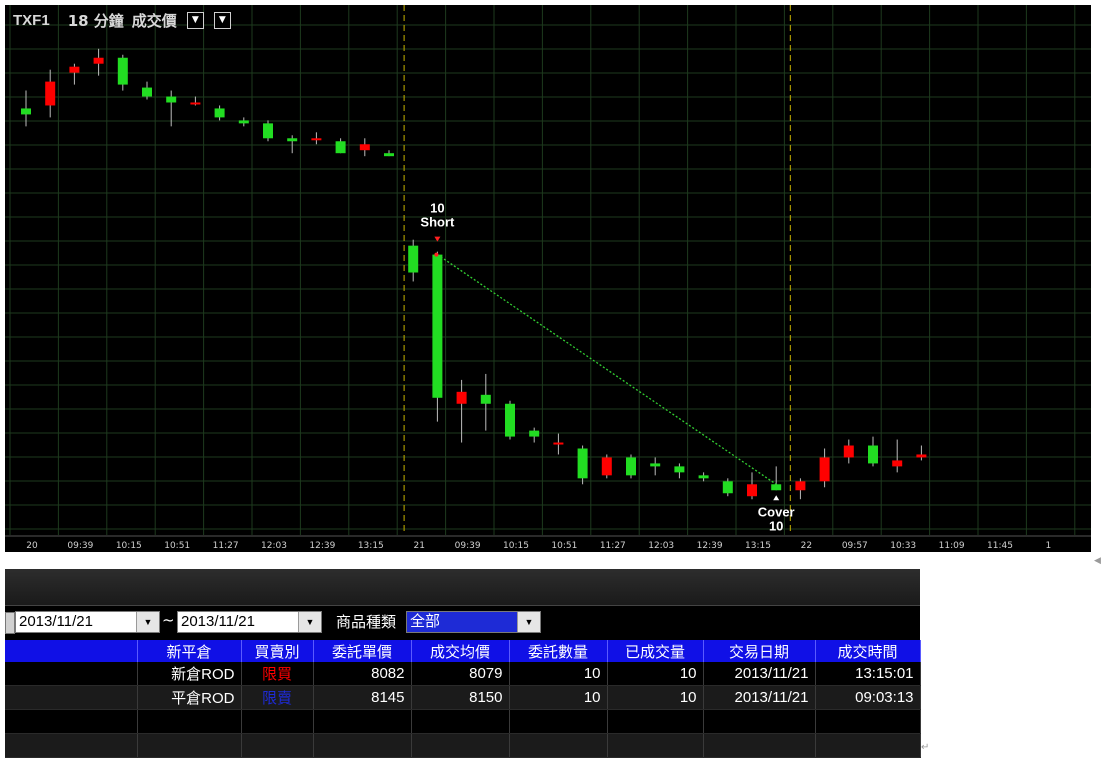  What do you see at coordinates (868, 651) in the screenshot?
I see `column-header: 成交時間` at bounding box center [868, 651].